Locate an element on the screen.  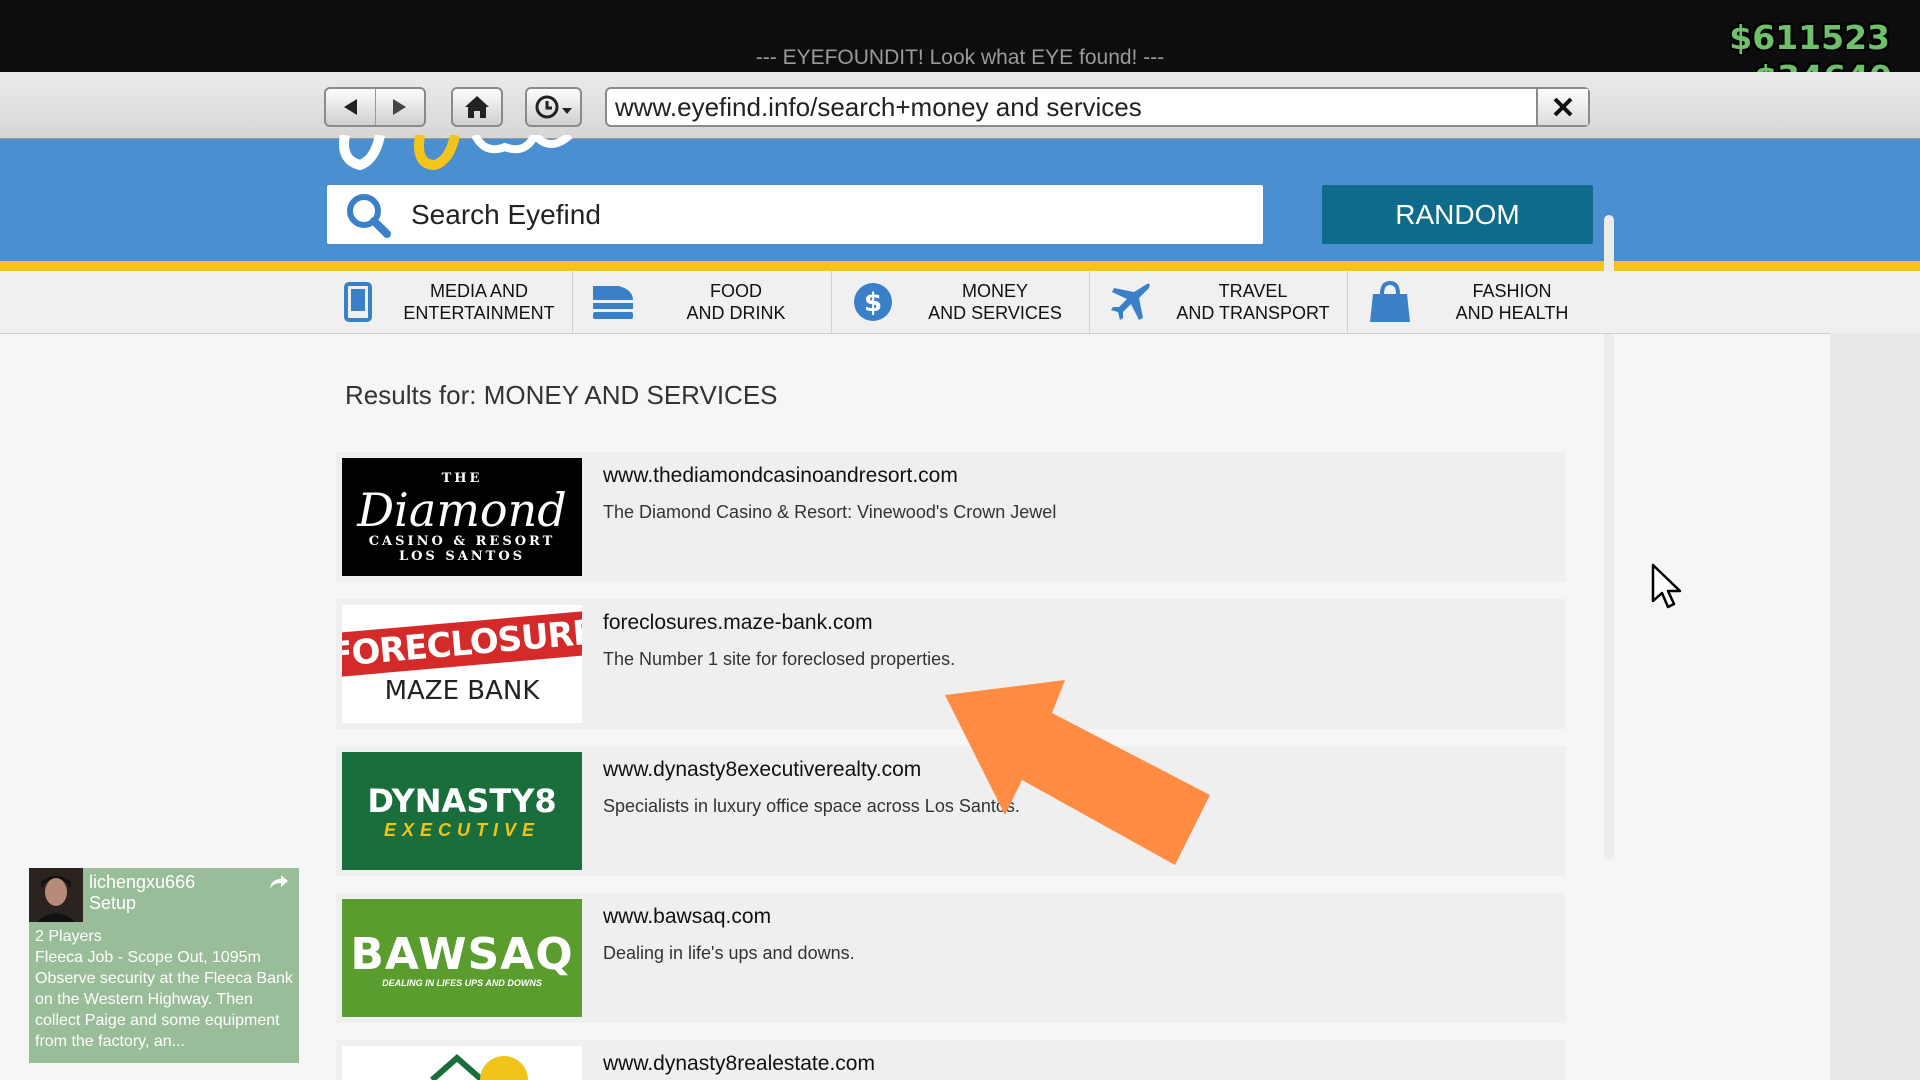
close-icon is located at coordinates (1563, 107).